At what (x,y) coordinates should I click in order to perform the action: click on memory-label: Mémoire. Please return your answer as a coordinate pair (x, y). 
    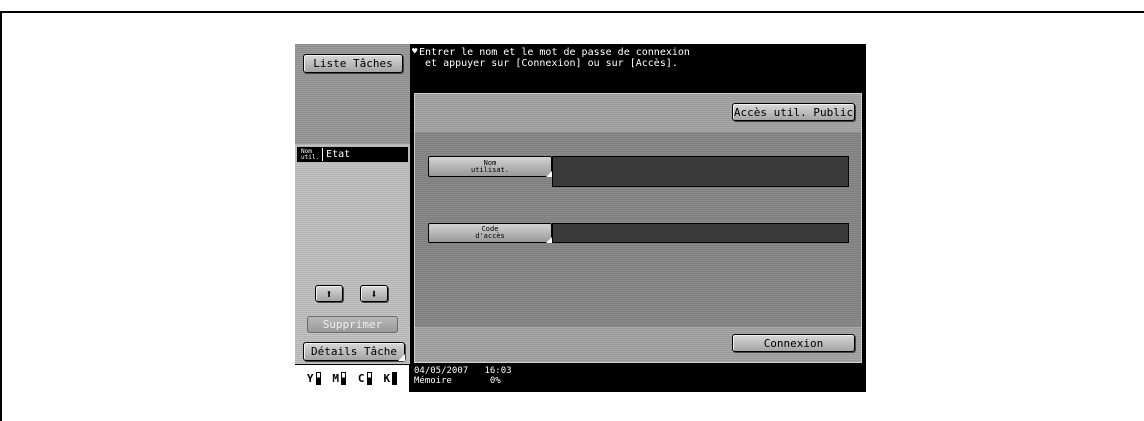
    Looking at the image, I should click on (433, 381).